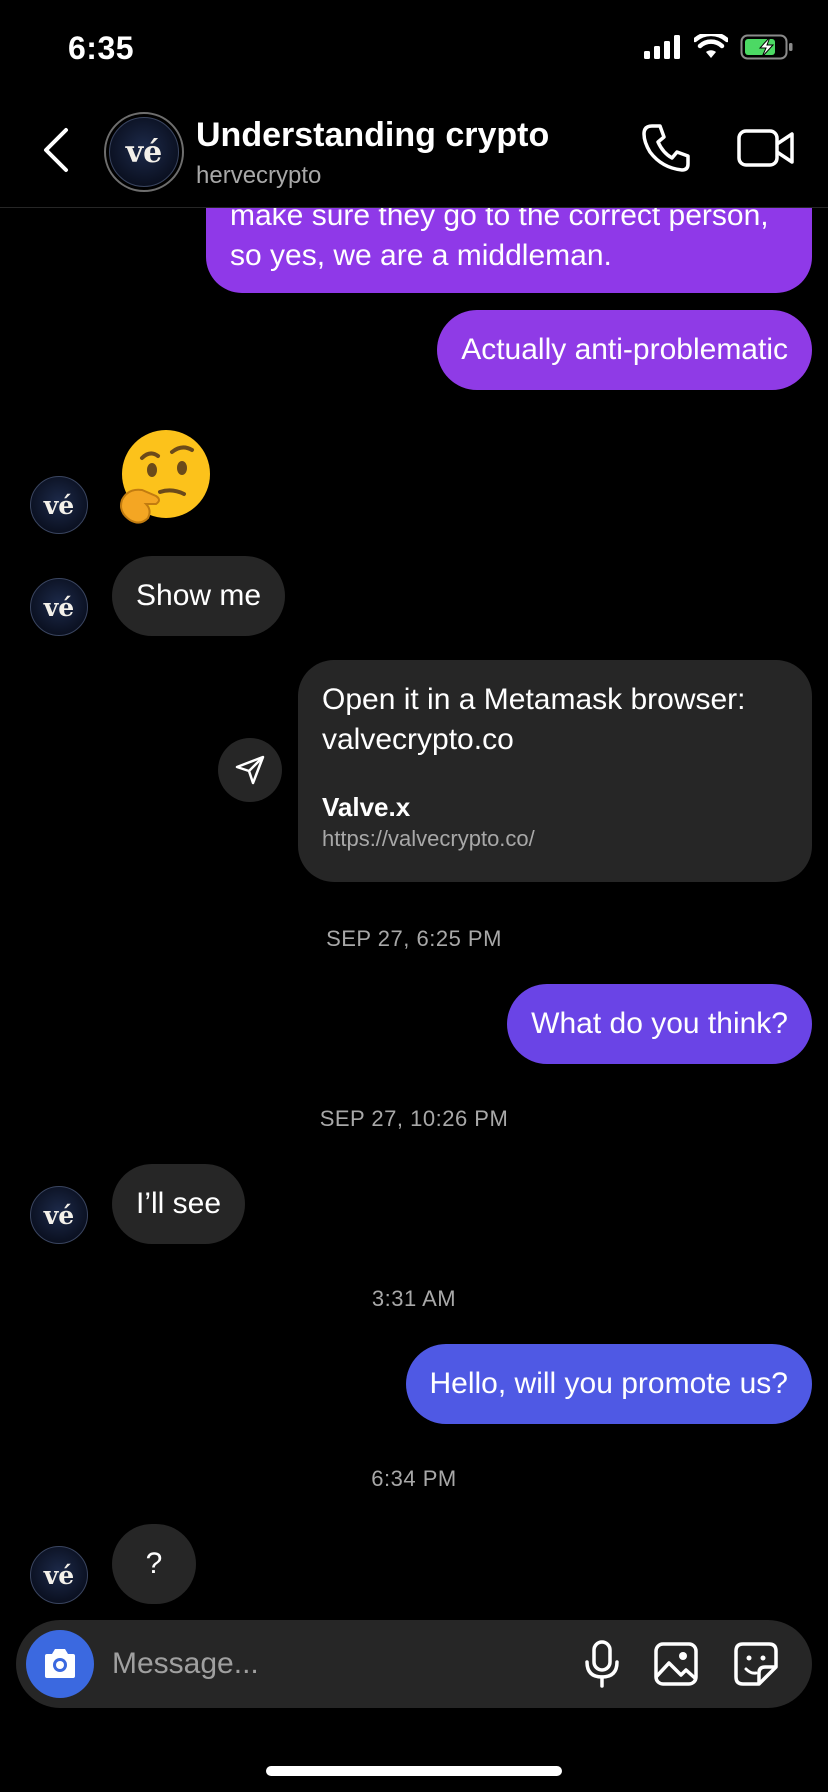  I want to click on video-call-button, so click(766, 148).